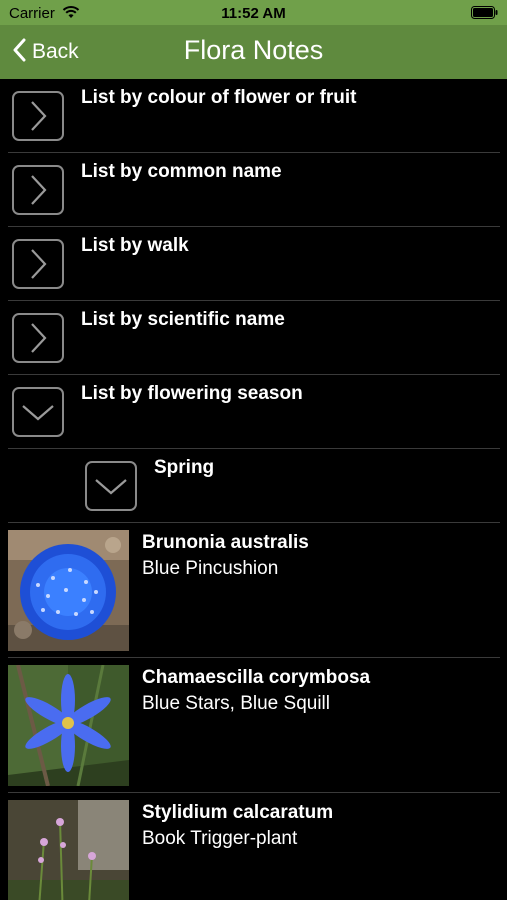 The height and width of the screenshot is (900, 507). I want to click on battery-icon, so click(484, 15).